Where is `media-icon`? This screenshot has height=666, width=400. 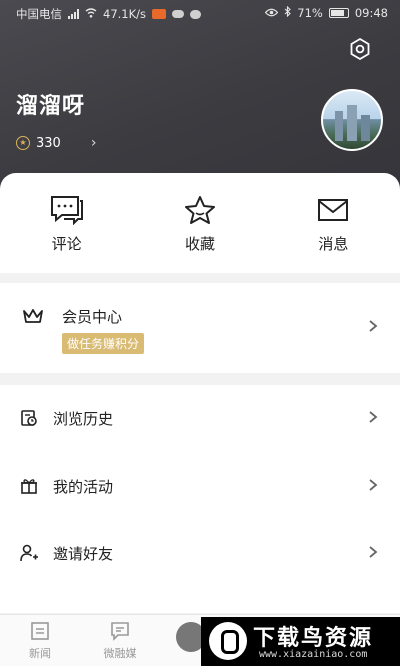
media-icon is located at coordinates (120, 631).